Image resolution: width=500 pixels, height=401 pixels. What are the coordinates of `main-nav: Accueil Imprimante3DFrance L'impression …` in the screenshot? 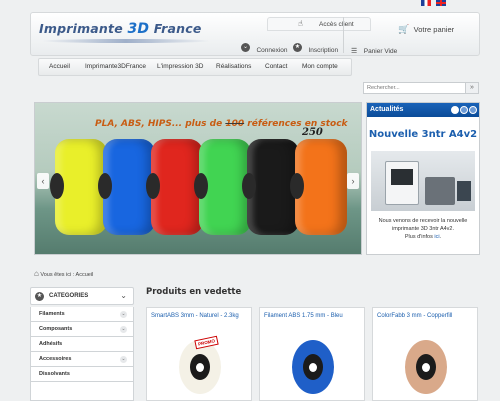 It's located at (195, 67).